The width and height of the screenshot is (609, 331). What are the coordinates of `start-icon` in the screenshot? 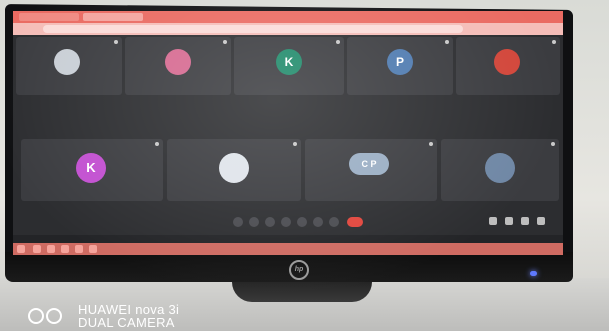 It's located at (21, 249).